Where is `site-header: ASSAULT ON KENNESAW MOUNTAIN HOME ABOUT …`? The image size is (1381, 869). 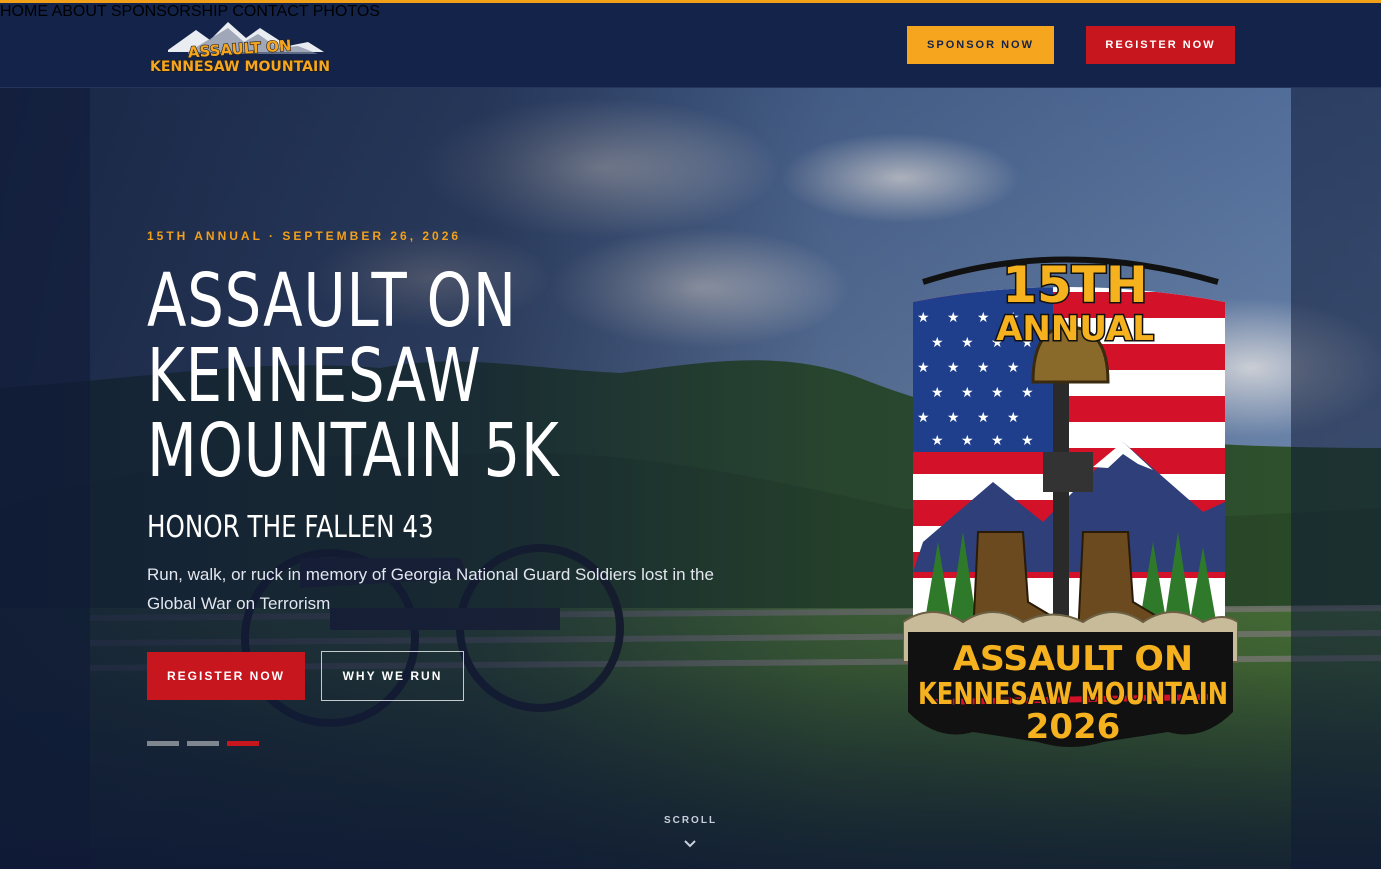
site-header: ASSAULT ON KENNESAW MOUNTAIN HOME ABOUT … is located at coordinates (690, 45).